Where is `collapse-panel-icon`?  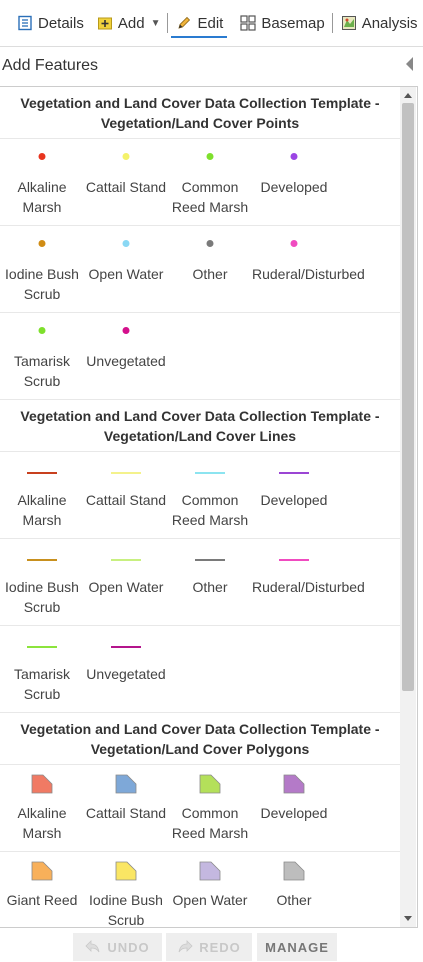 collapse-panel-icon is located at coordinates (409, 64).